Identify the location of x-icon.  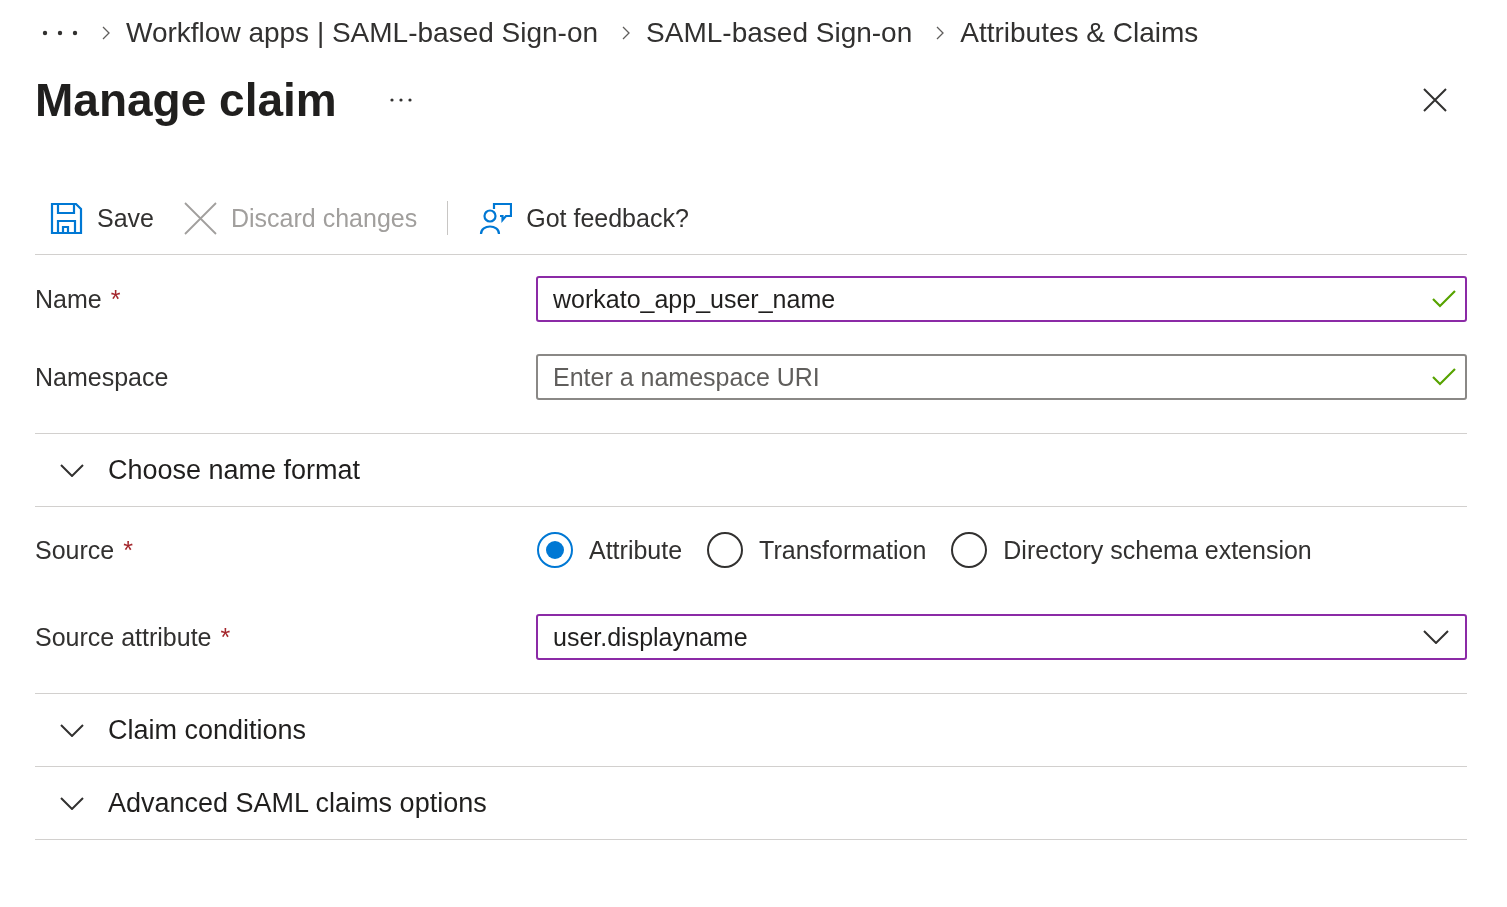
(200, 218).